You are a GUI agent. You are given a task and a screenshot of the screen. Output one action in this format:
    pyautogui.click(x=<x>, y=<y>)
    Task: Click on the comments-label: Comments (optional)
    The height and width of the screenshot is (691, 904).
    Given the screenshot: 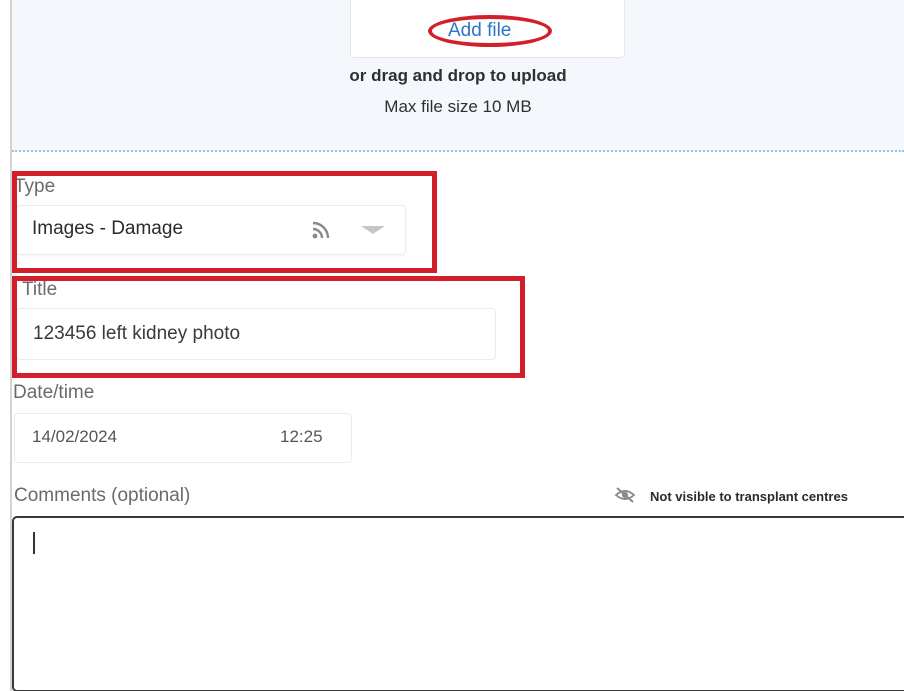 What is the action you would take?
    pyautogui.click(x=102, y=495)
    